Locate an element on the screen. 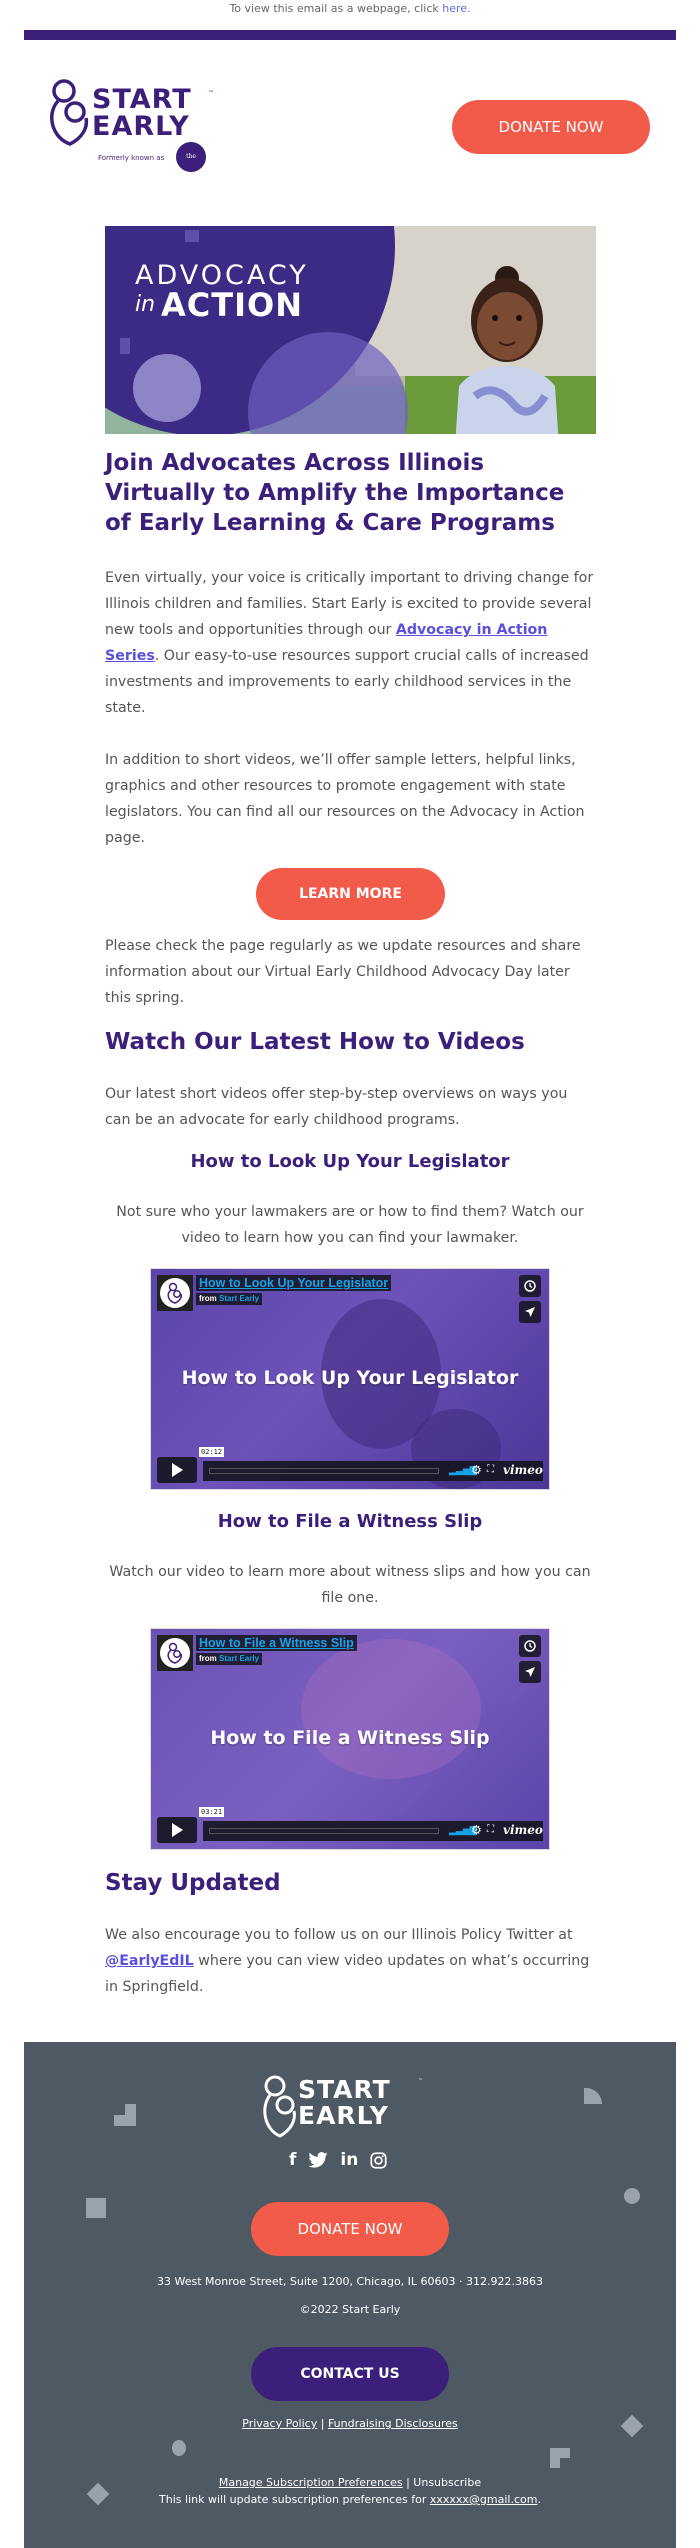 Image resolution: width=700 pixels, height=2548 pixels. logo-start-text: START is located at coordinates (142, 99).